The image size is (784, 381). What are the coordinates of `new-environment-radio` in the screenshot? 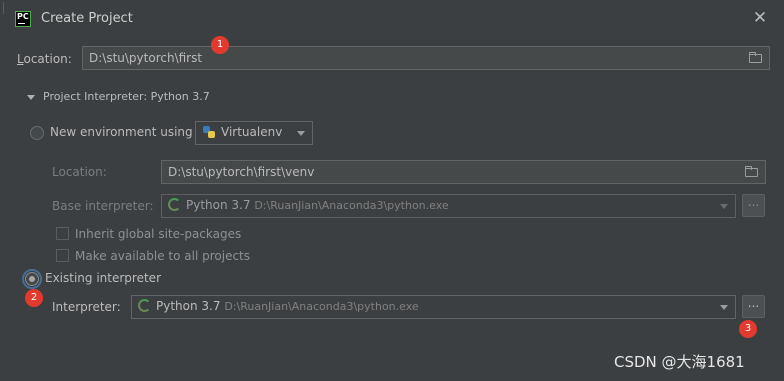 It's located at (37, 133).